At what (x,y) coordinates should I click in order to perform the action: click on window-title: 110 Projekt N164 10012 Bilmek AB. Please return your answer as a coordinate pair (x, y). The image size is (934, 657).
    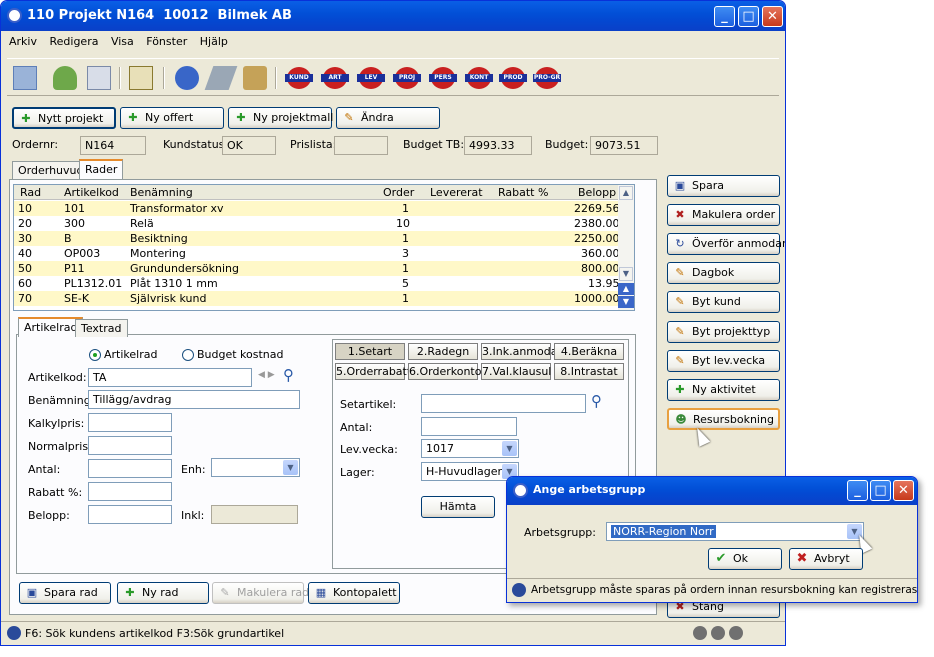
    Looking at the image, I should click on (159, 15).